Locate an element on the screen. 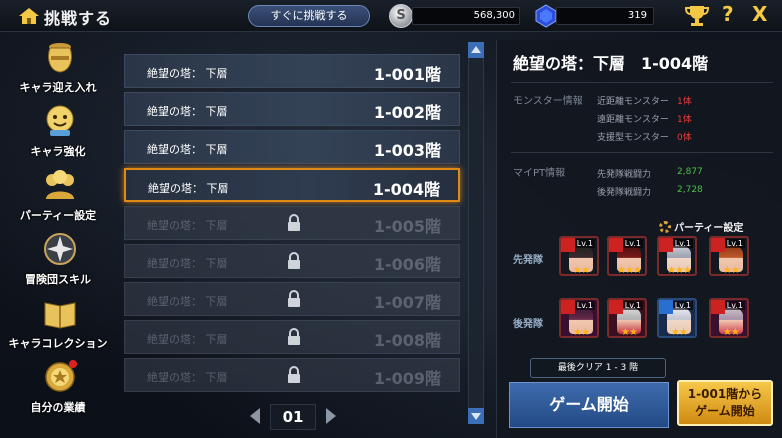  sidebar-item-label: 冒険団スキル is located at coordinates (58, 279).